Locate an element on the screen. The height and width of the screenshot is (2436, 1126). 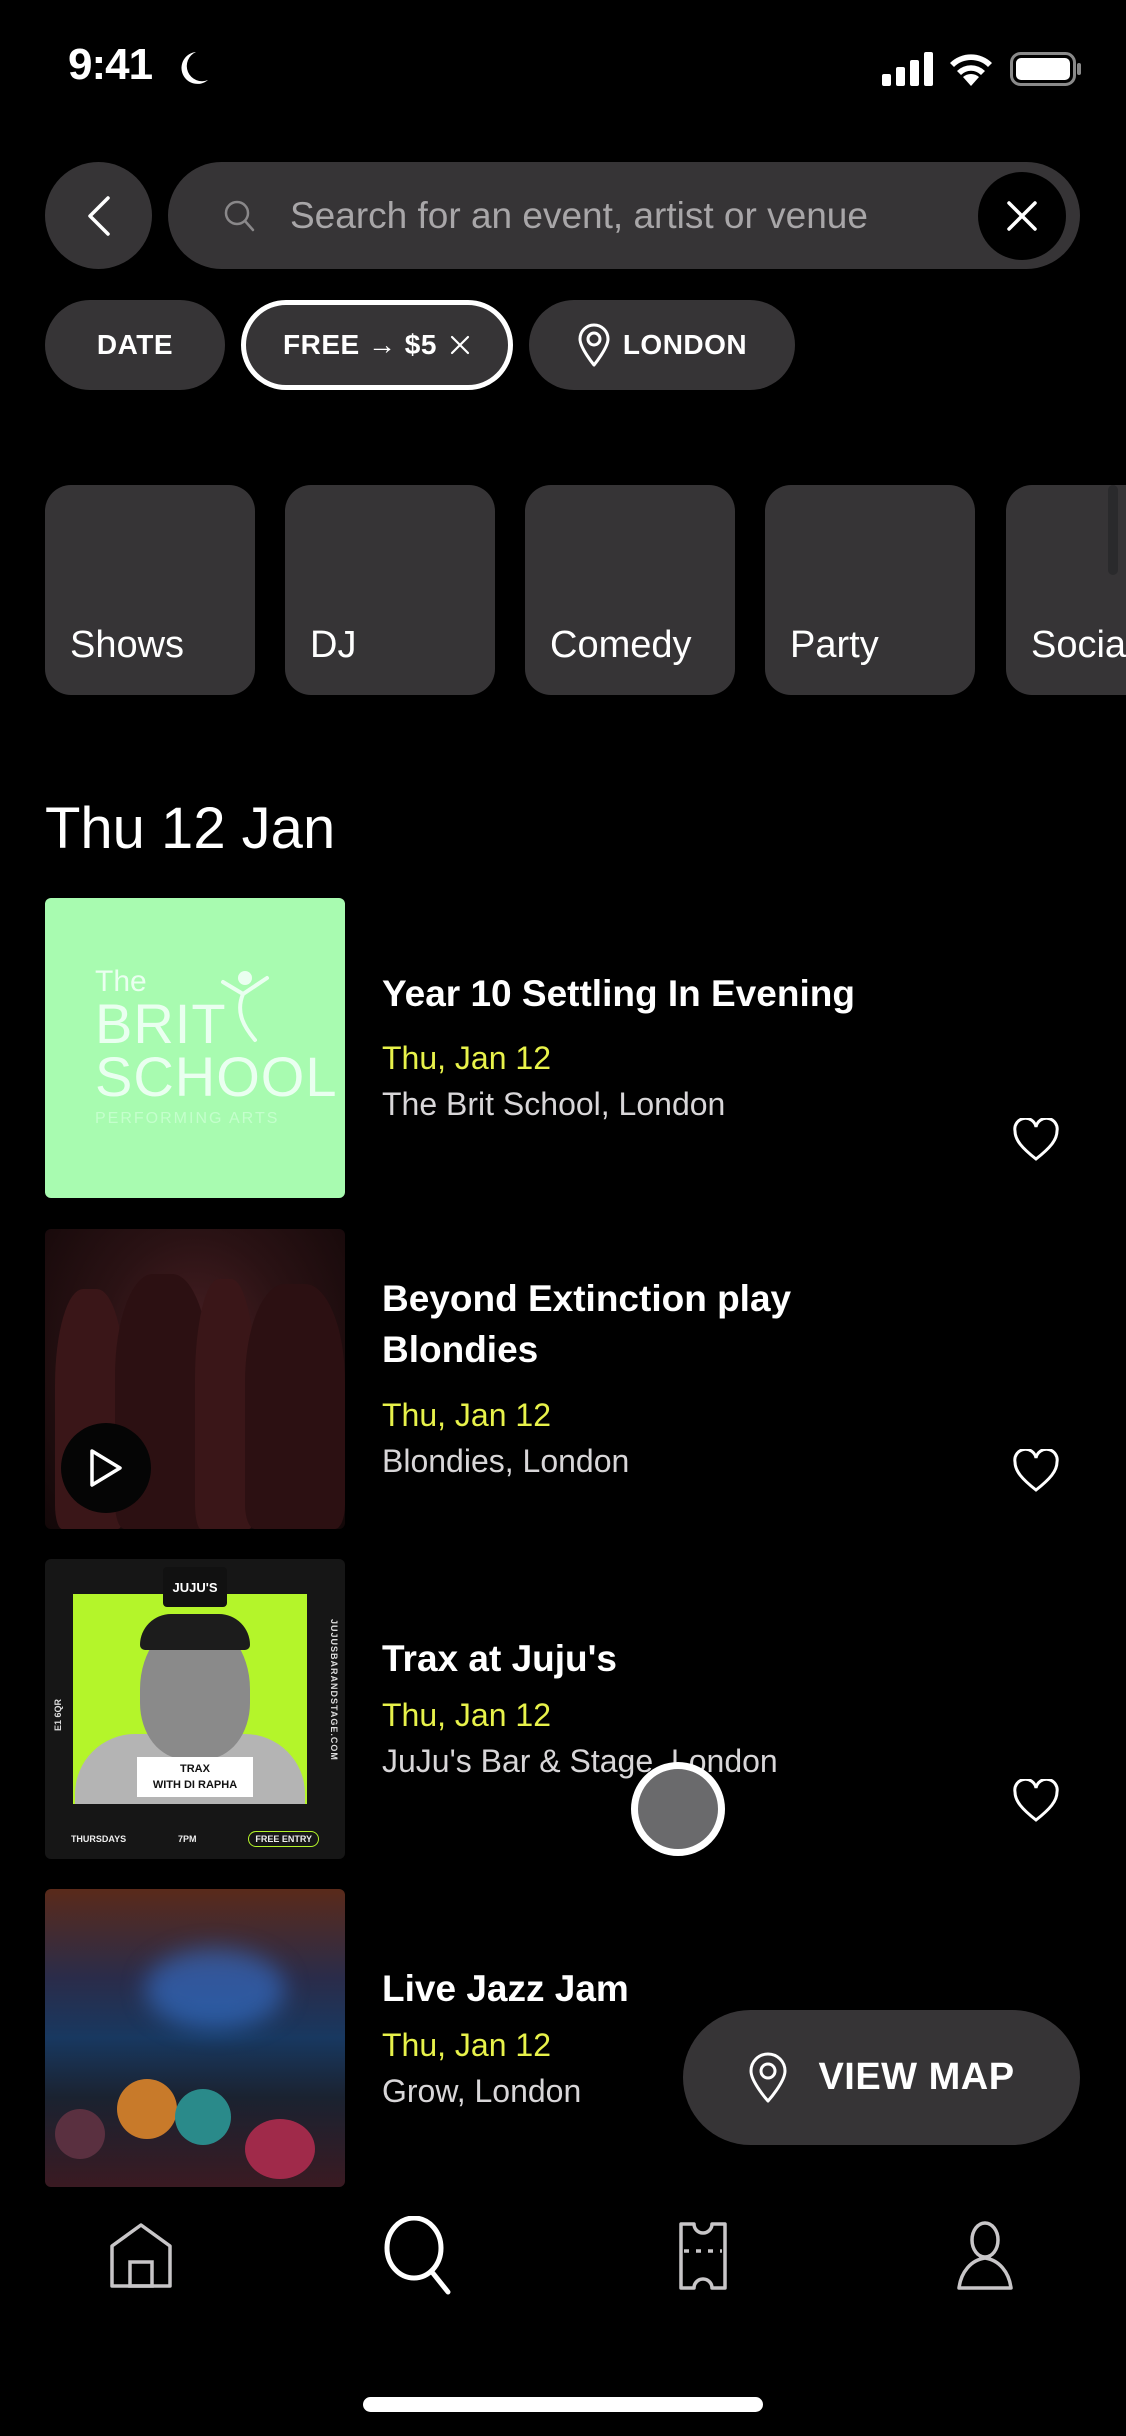
filter-chip-price: FREE → $5 is located at coordinates (377, 345).